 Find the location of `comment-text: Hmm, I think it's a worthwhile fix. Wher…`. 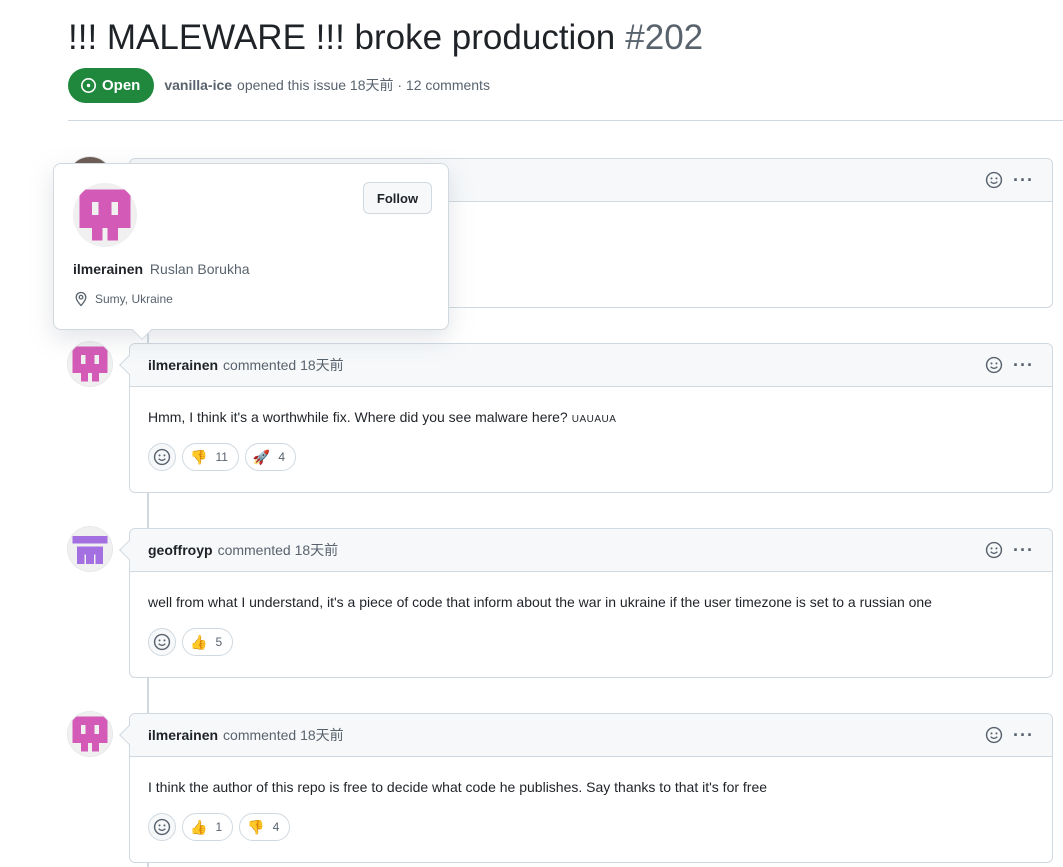

comment-text: Hmm, I think it's a worthwhile fix. Wher… is located at coordinates (358, 417).